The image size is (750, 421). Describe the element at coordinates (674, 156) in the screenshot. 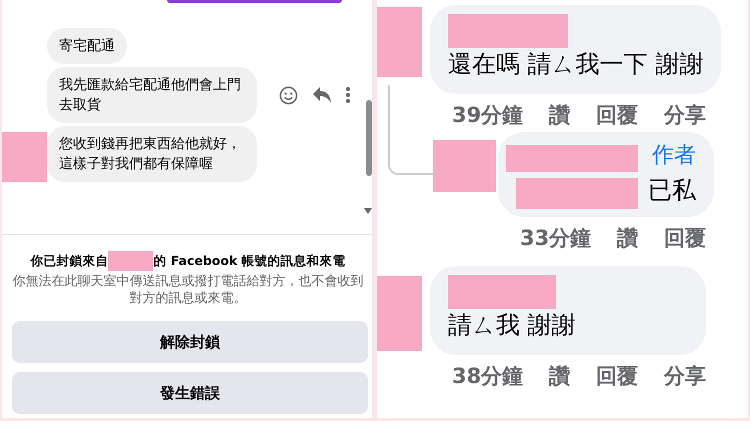

I see `author-label: 作者` at that location.